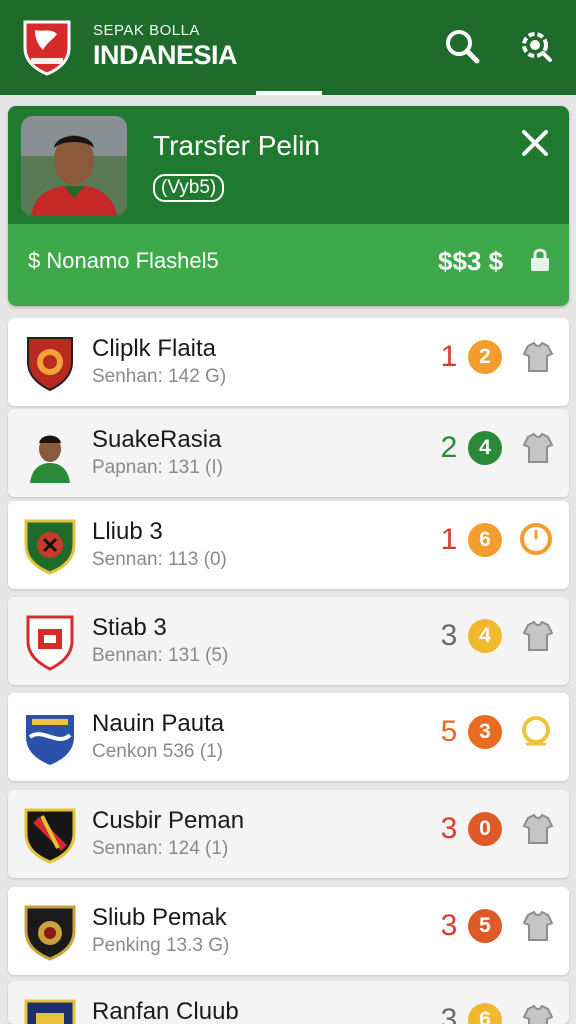 This screenshot has width=576, height=1024. I want to click on club-row: Lliub 3 Sennan: 113 (0) 1 6, so click(288, 545).